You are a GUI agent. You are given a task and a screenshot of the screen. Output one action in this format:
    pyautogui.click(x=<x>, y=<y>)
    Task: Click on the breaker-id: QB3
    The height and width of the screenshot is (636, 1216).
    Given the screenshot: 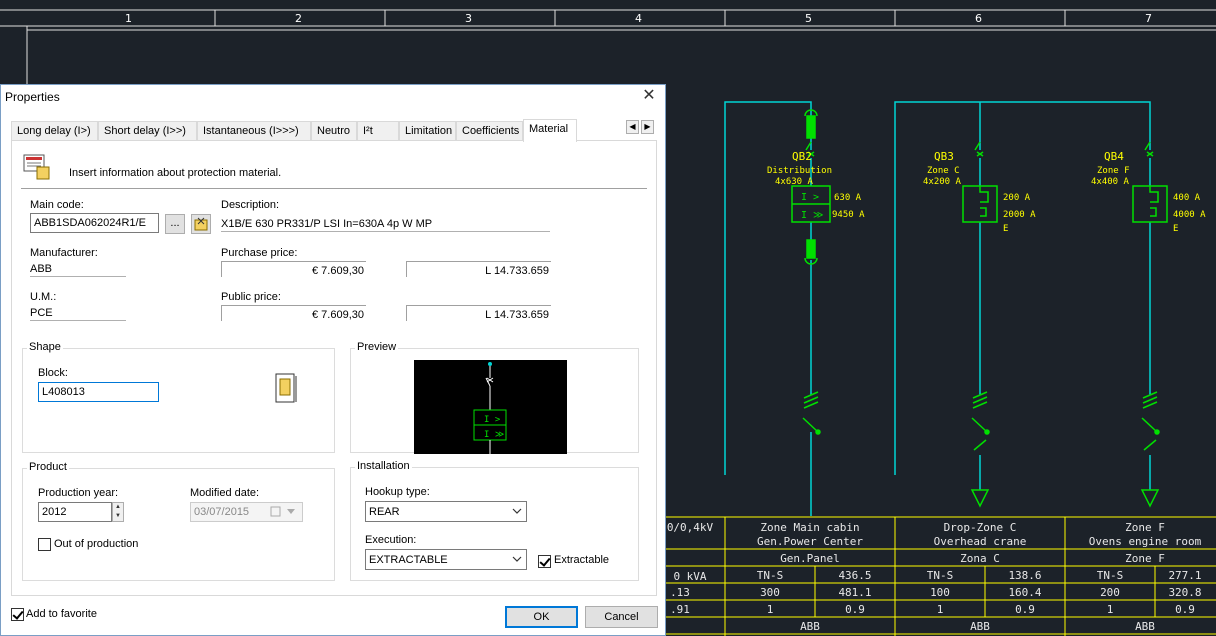 What is the action you would take?
    pyautogui.click(x=944, y=156)
    